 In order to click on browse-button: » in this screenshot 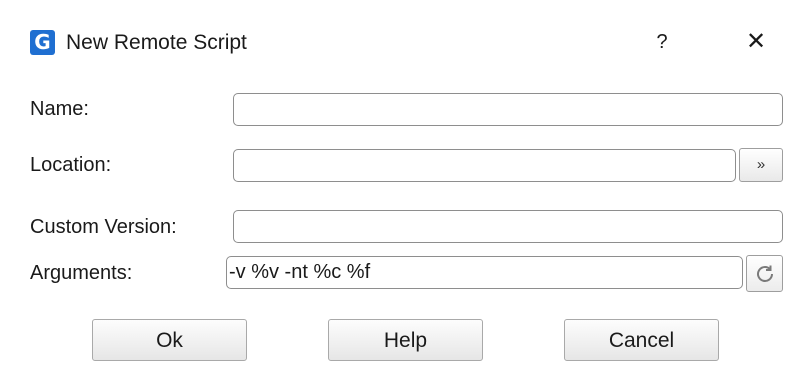, I will do `click(761, 165)`.